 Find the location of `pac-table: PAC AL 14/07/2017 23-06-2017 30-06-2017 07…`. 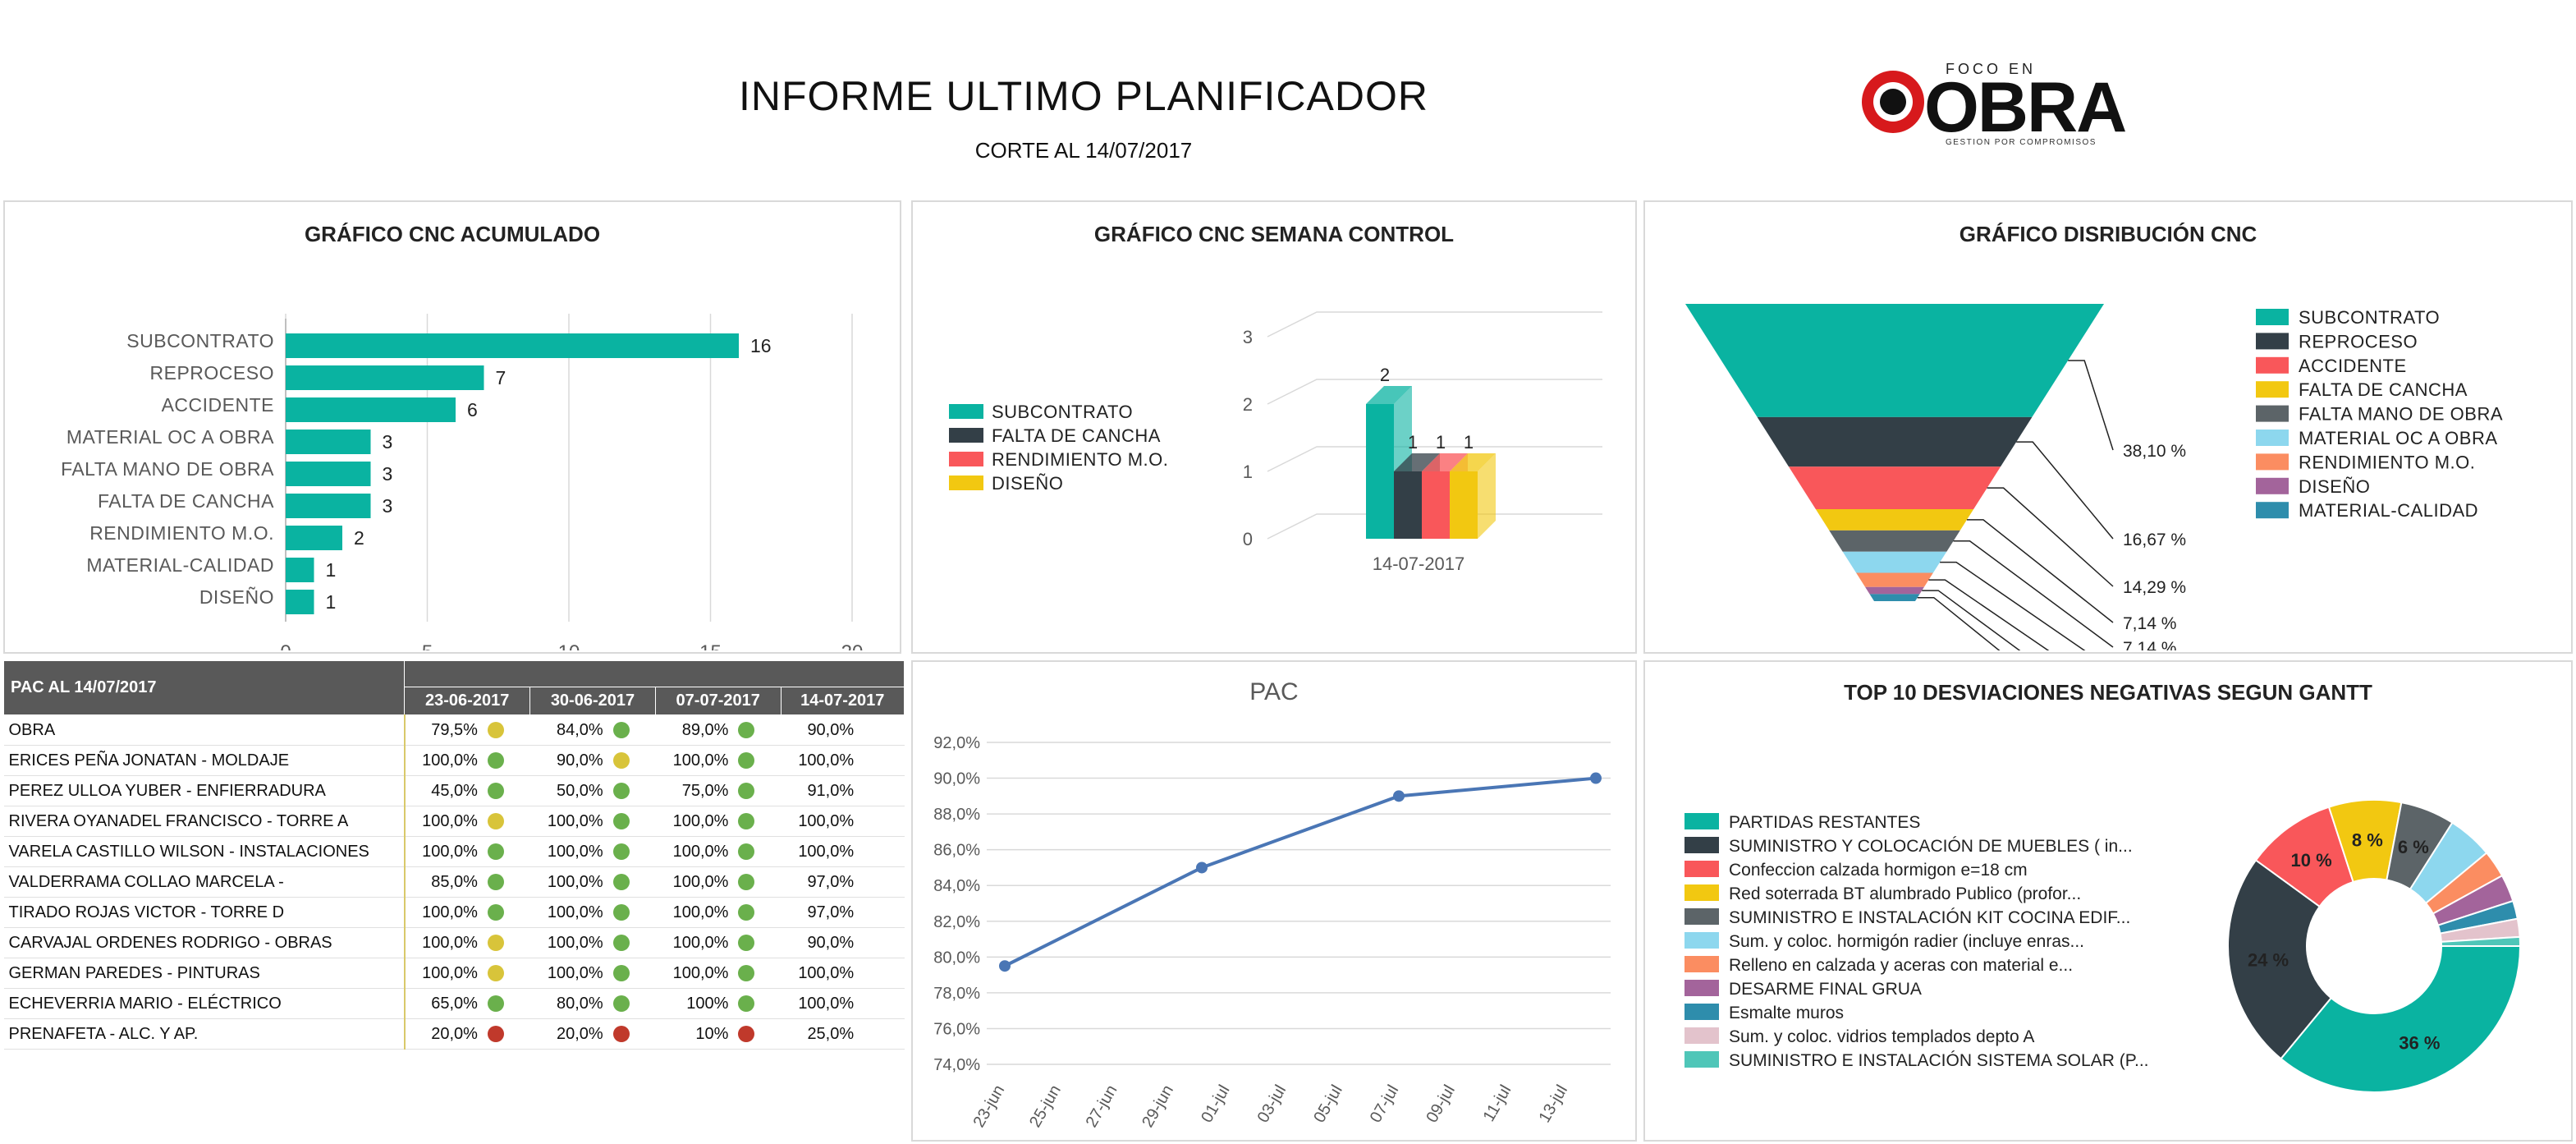

pac-table: PAC AL 14/07/2017 23-06-2017 30-06-2017 07… is located at coordinates (454, 858).